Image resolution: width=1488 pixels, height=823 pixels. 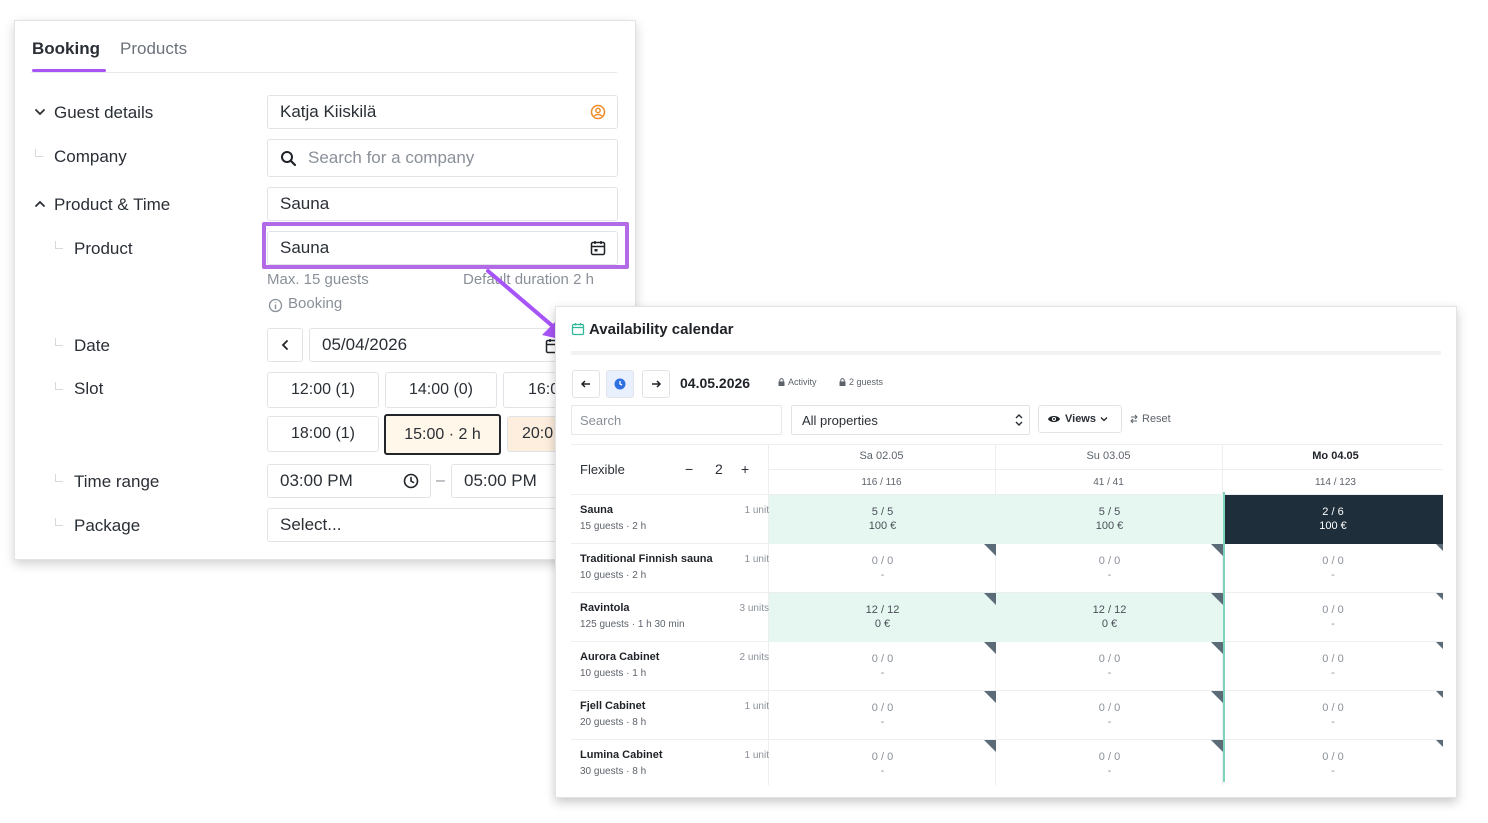 What do you see at coordinates (349, 481) in the screenshot?
I see `time-from-input: 03:00 PM` at bounding box center [349, 481].